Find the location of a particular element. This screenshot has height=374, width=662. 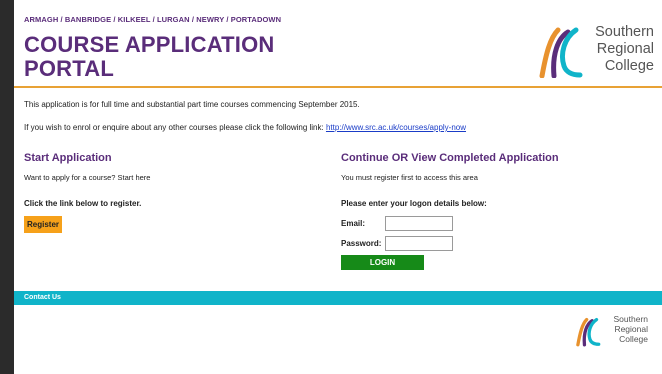

footer-logo-line-southern: Southern is located at coordinates (631, 319).